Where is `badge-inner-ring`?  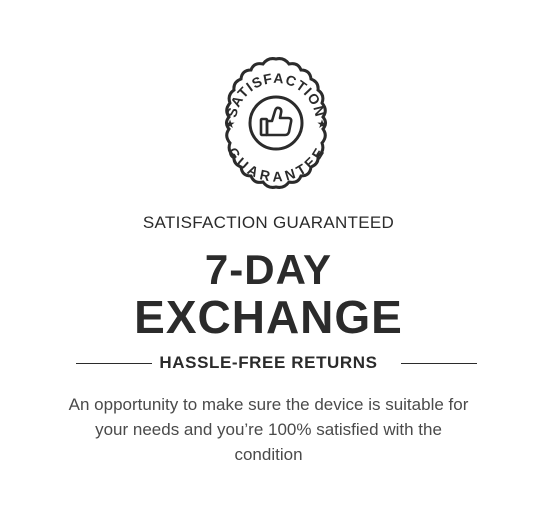 badge-inner-ring is located at coordinates (276, 123).